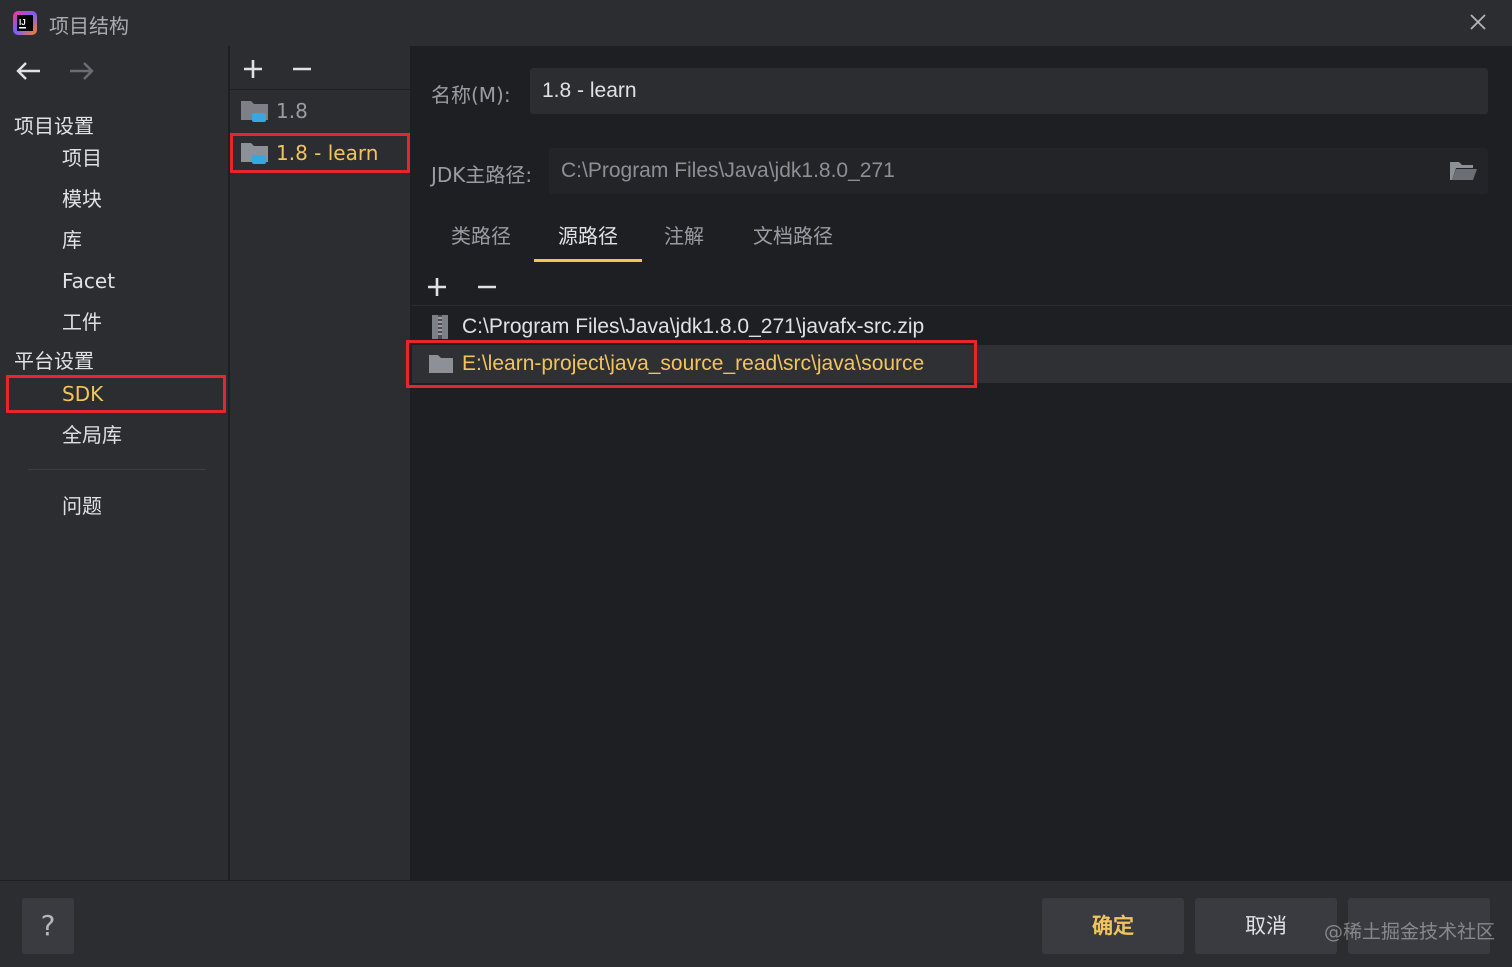 The height and width of the screenshot is (967, 1512). Describe the element at coordinates (116, 240) in the screenshot. I see `nav-item-libraries: 库` at that location.